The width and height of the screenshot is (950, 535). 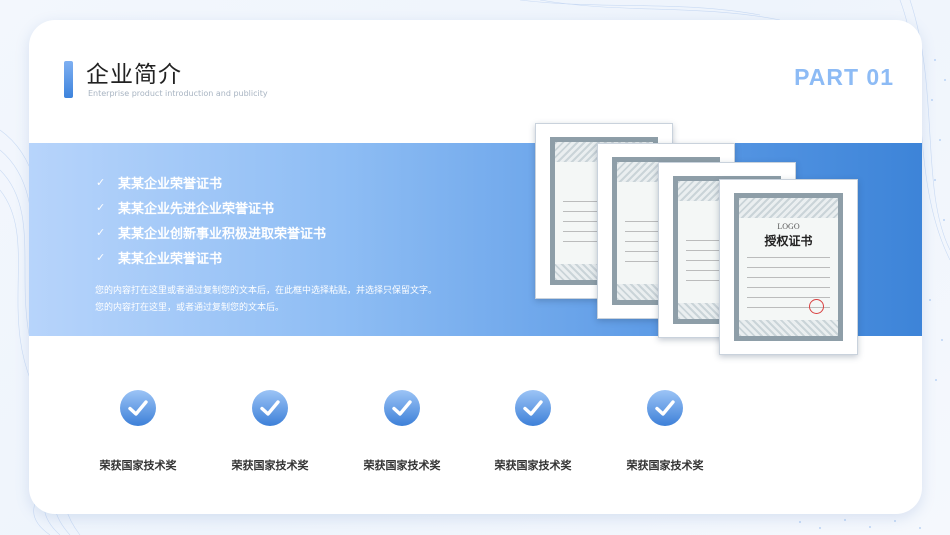 I want to click on certificate-frame: LOGO 授权证书, so click(x=788, y=267).